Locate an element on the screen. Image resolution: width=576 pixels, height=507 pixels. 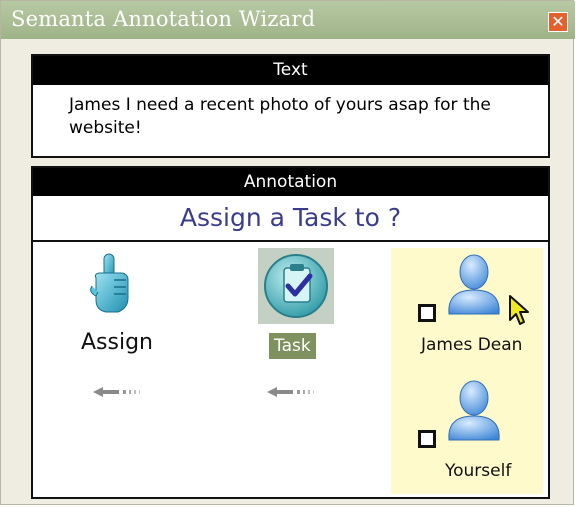
task-question: Assign a Task to ? is located at coordinates (290, 219).